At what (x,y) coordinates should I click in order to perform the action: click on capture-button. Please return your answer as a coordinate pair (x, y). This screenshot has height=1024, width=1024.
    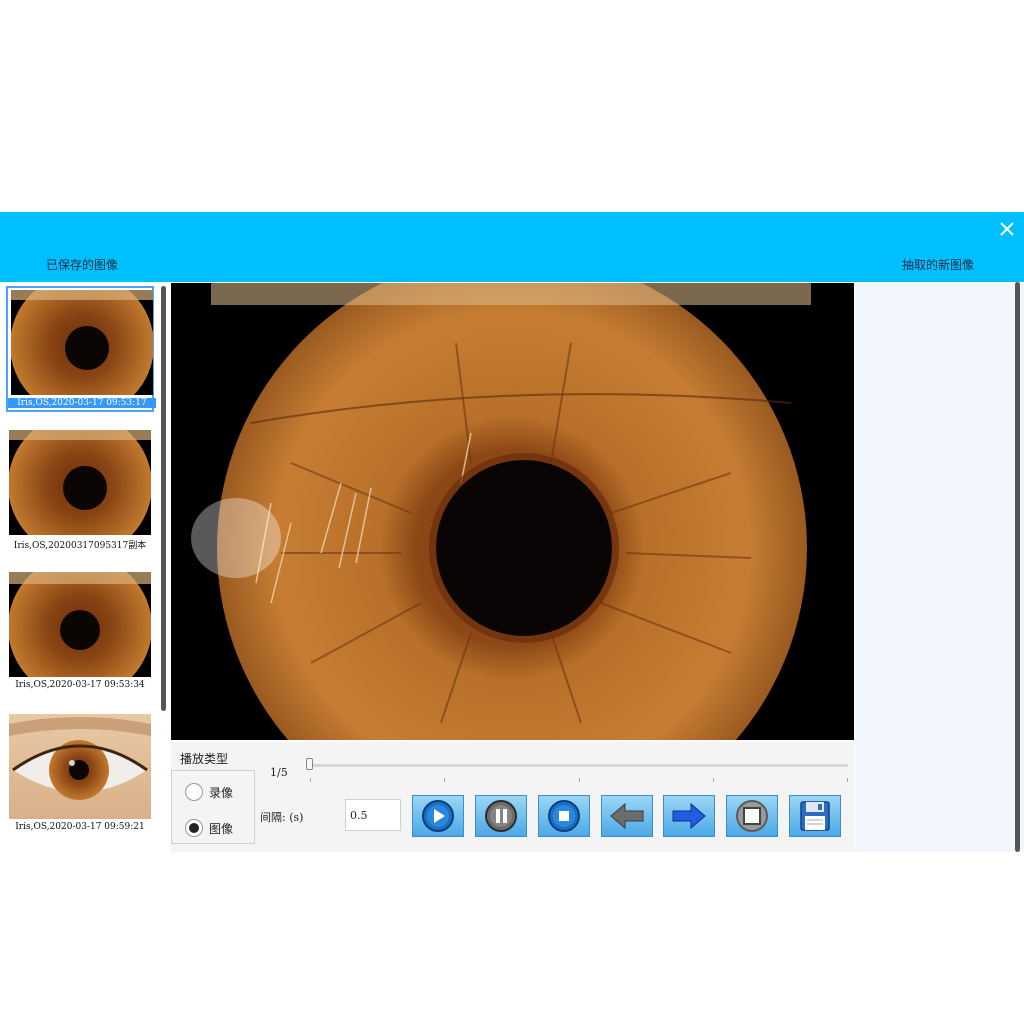
    Looking at the image, I should click on (752, 816).